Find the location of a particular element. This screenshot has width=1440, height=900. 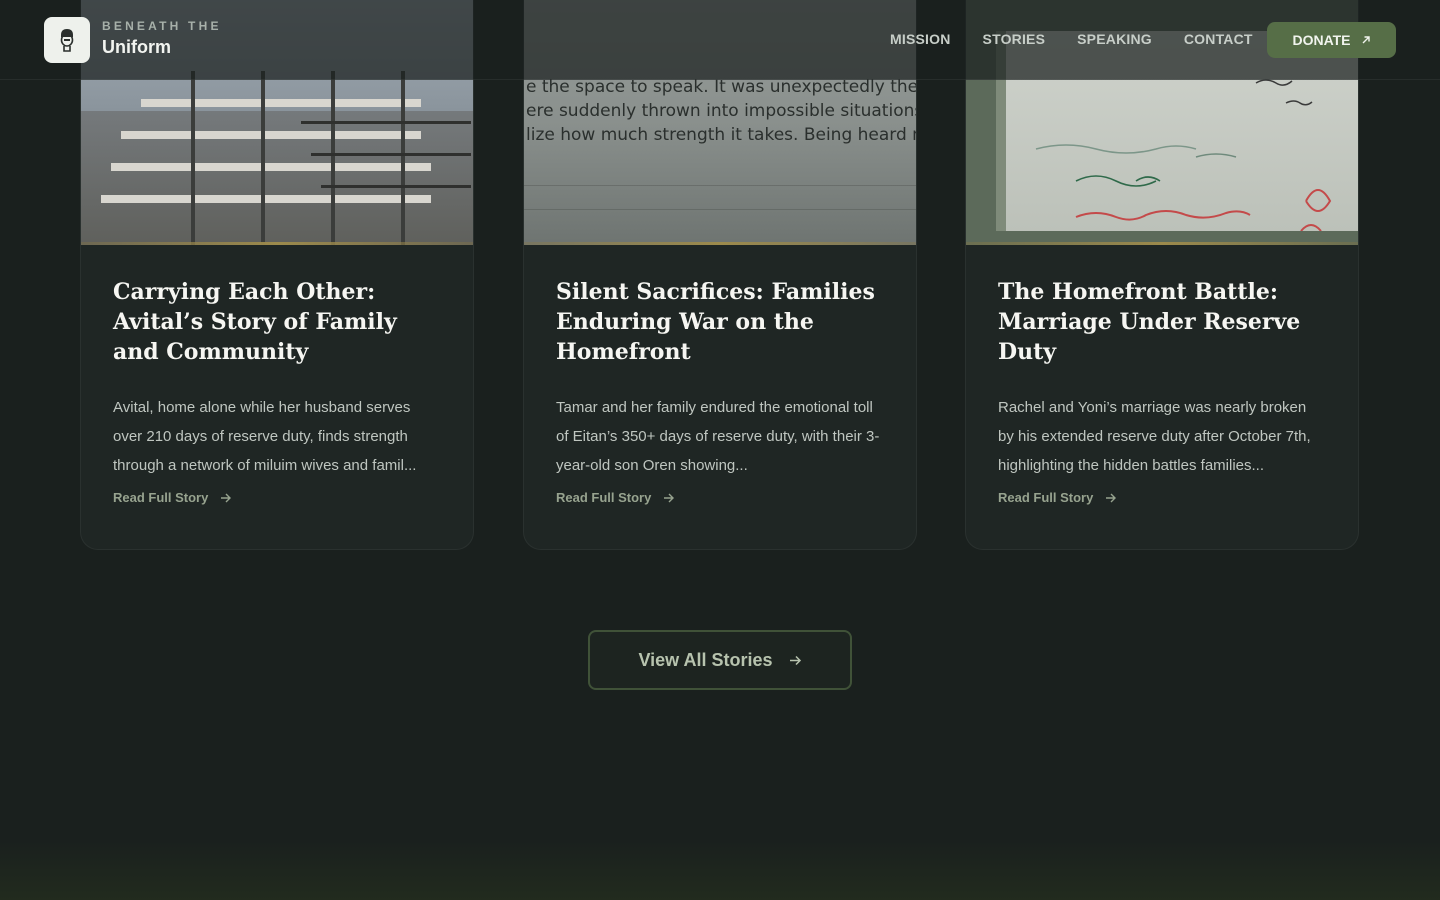

brand-tagline: BENEATH THE is located at coordinates (162, 26).